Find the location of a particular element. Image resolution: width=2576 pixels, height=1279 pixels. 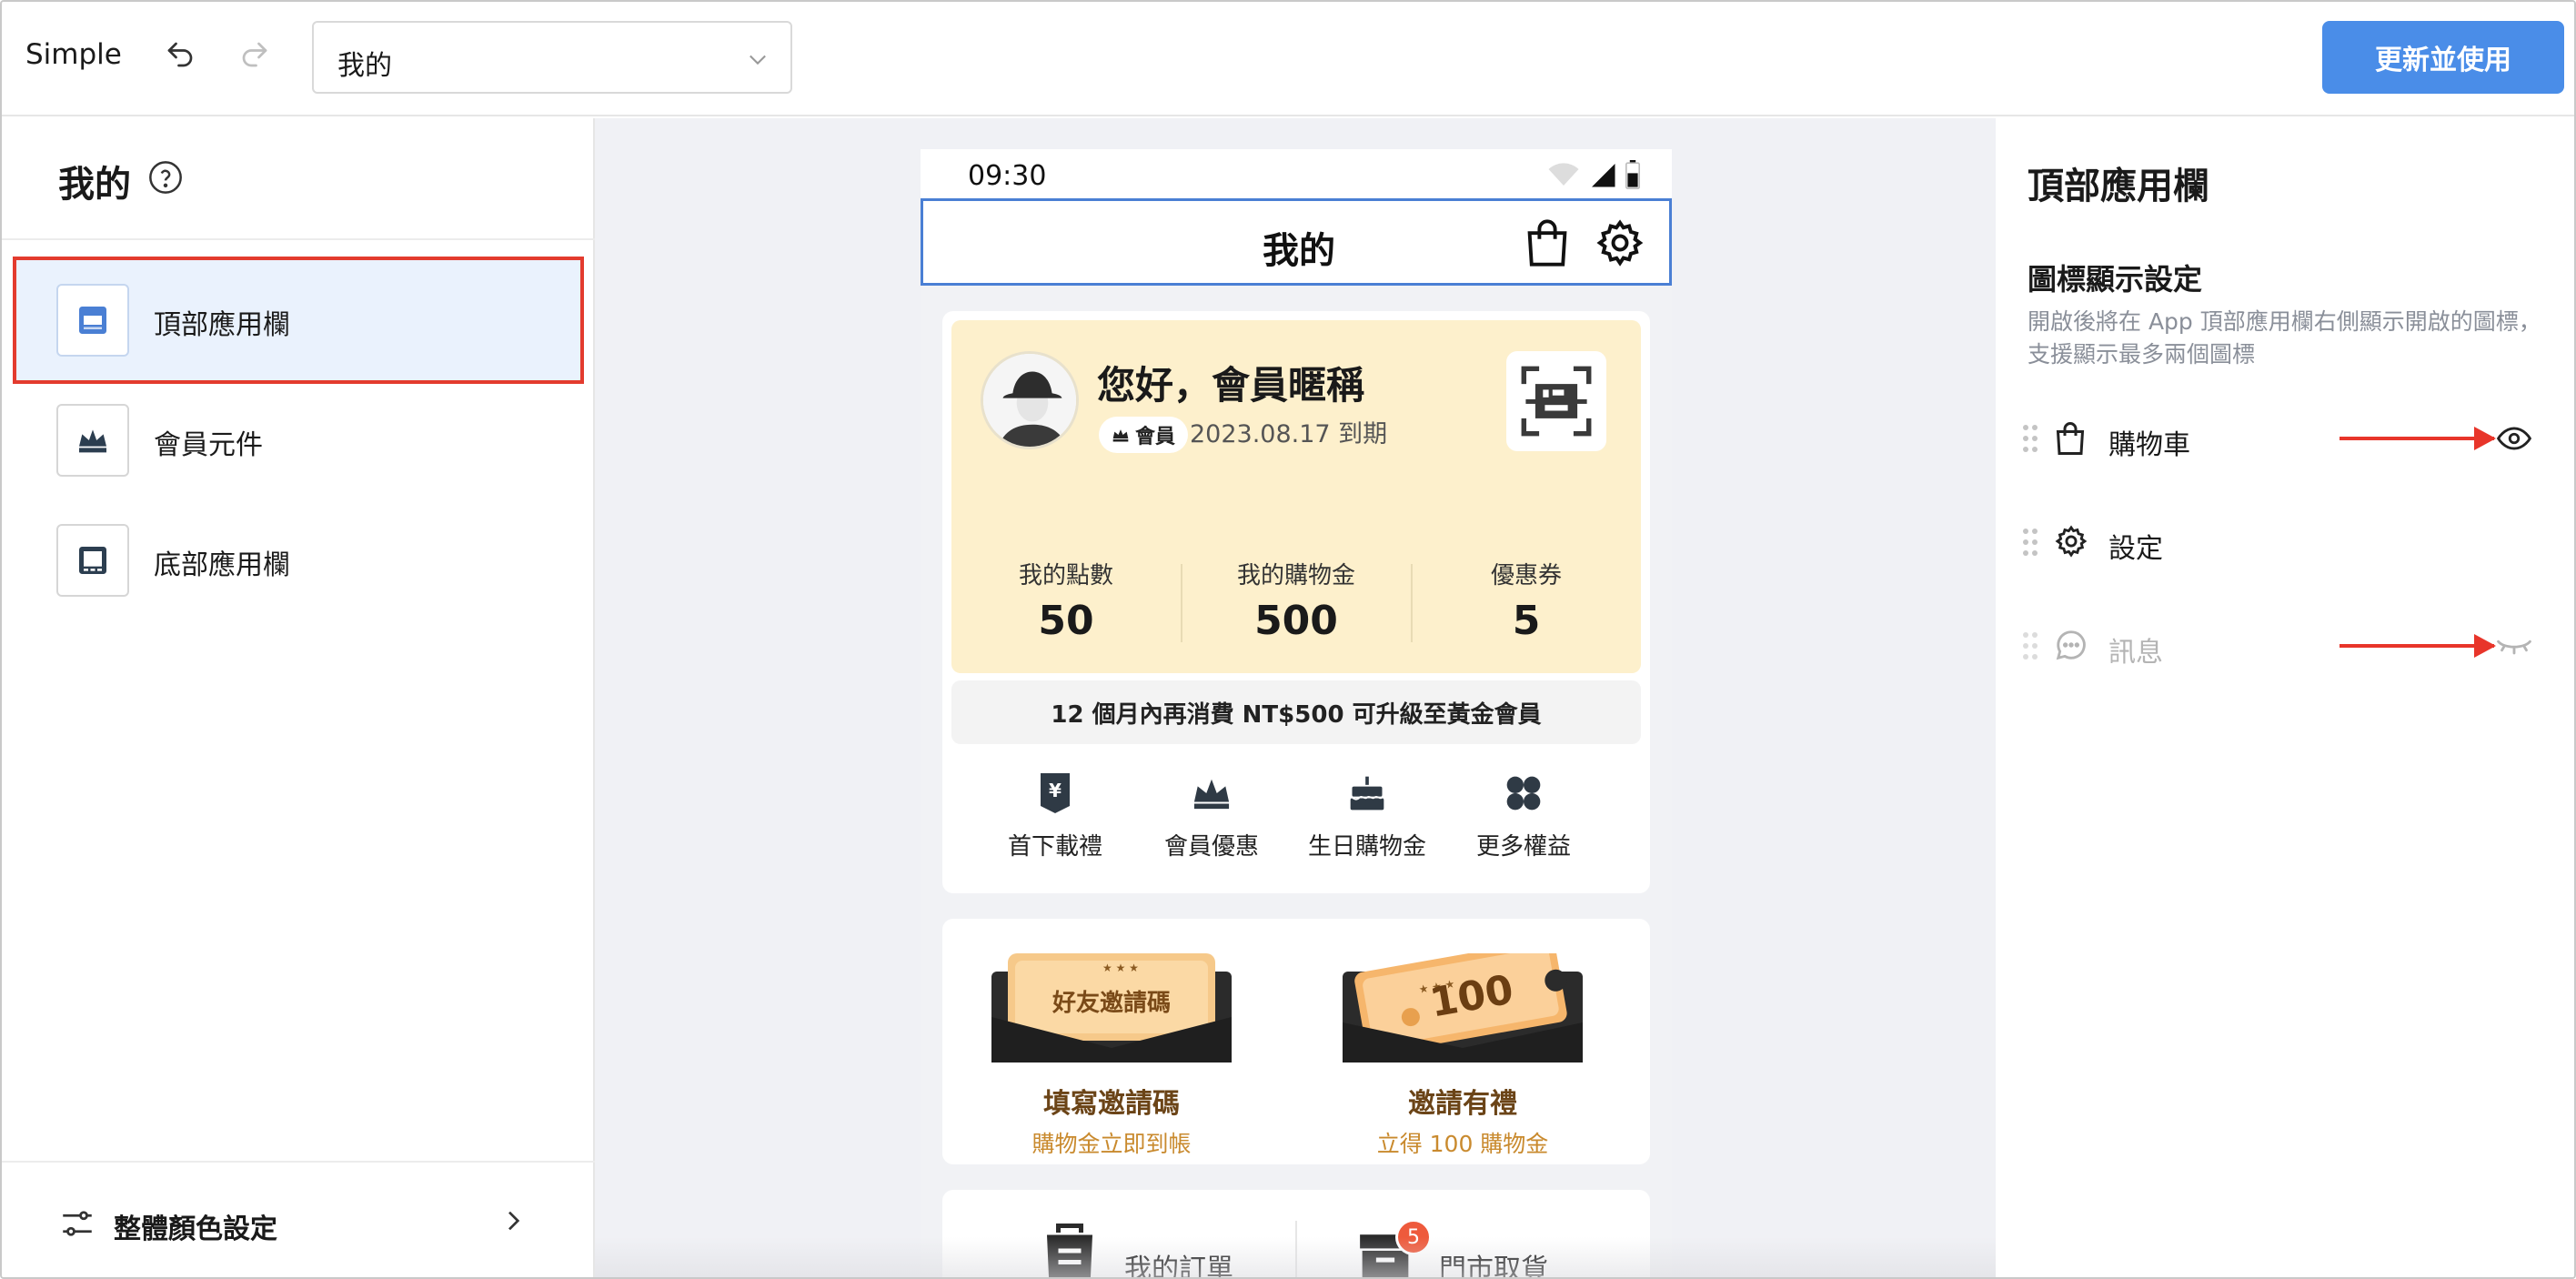

redo-button is located at coordinates (255, 55).